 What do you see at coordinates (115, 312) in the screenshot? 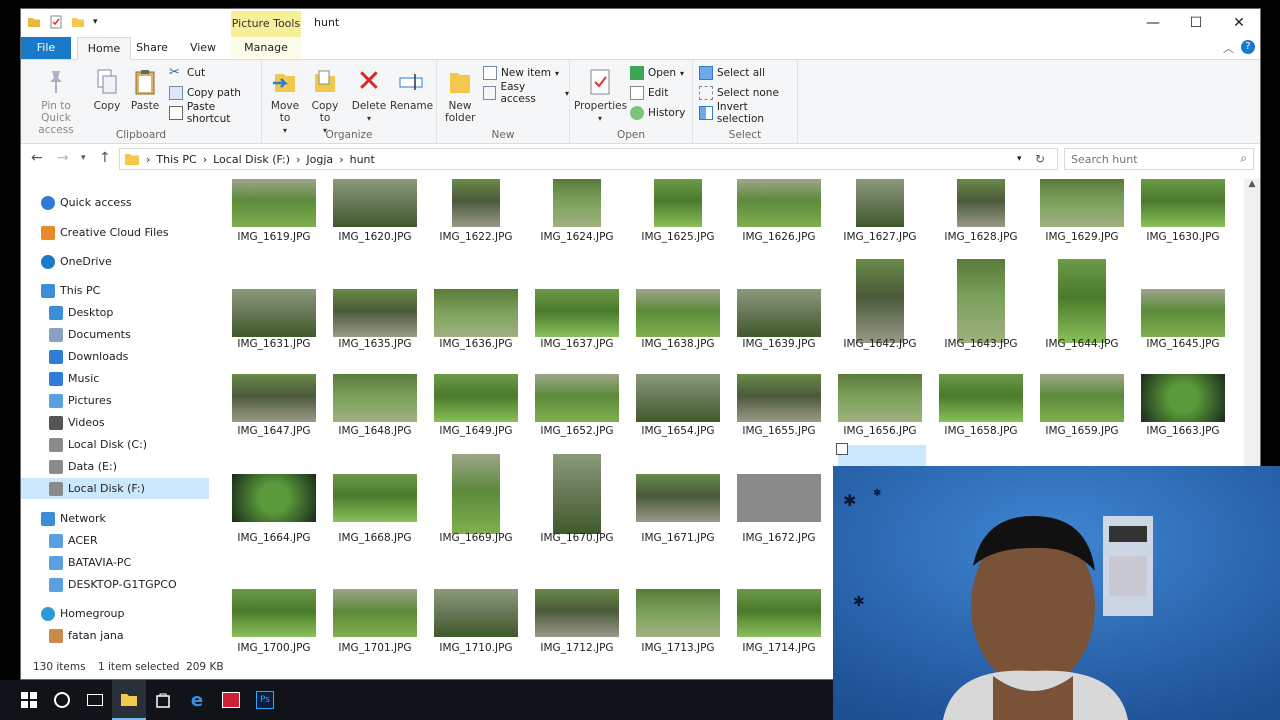
I see `sidebar-item-desktop: Desktop` at bounding box center [115, 312].